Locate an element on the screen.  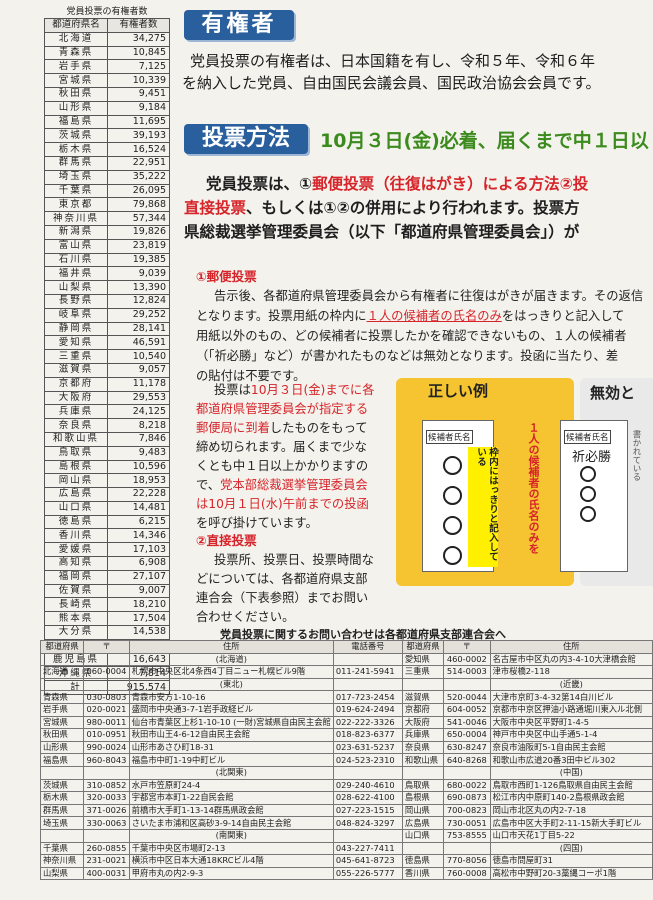
voter-count: 19,826 is located at coordinates (138, 232).